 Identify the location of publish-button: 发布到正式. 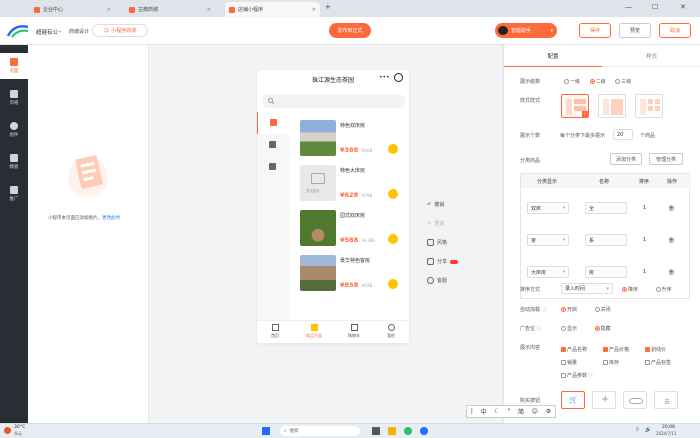
(350, 30).